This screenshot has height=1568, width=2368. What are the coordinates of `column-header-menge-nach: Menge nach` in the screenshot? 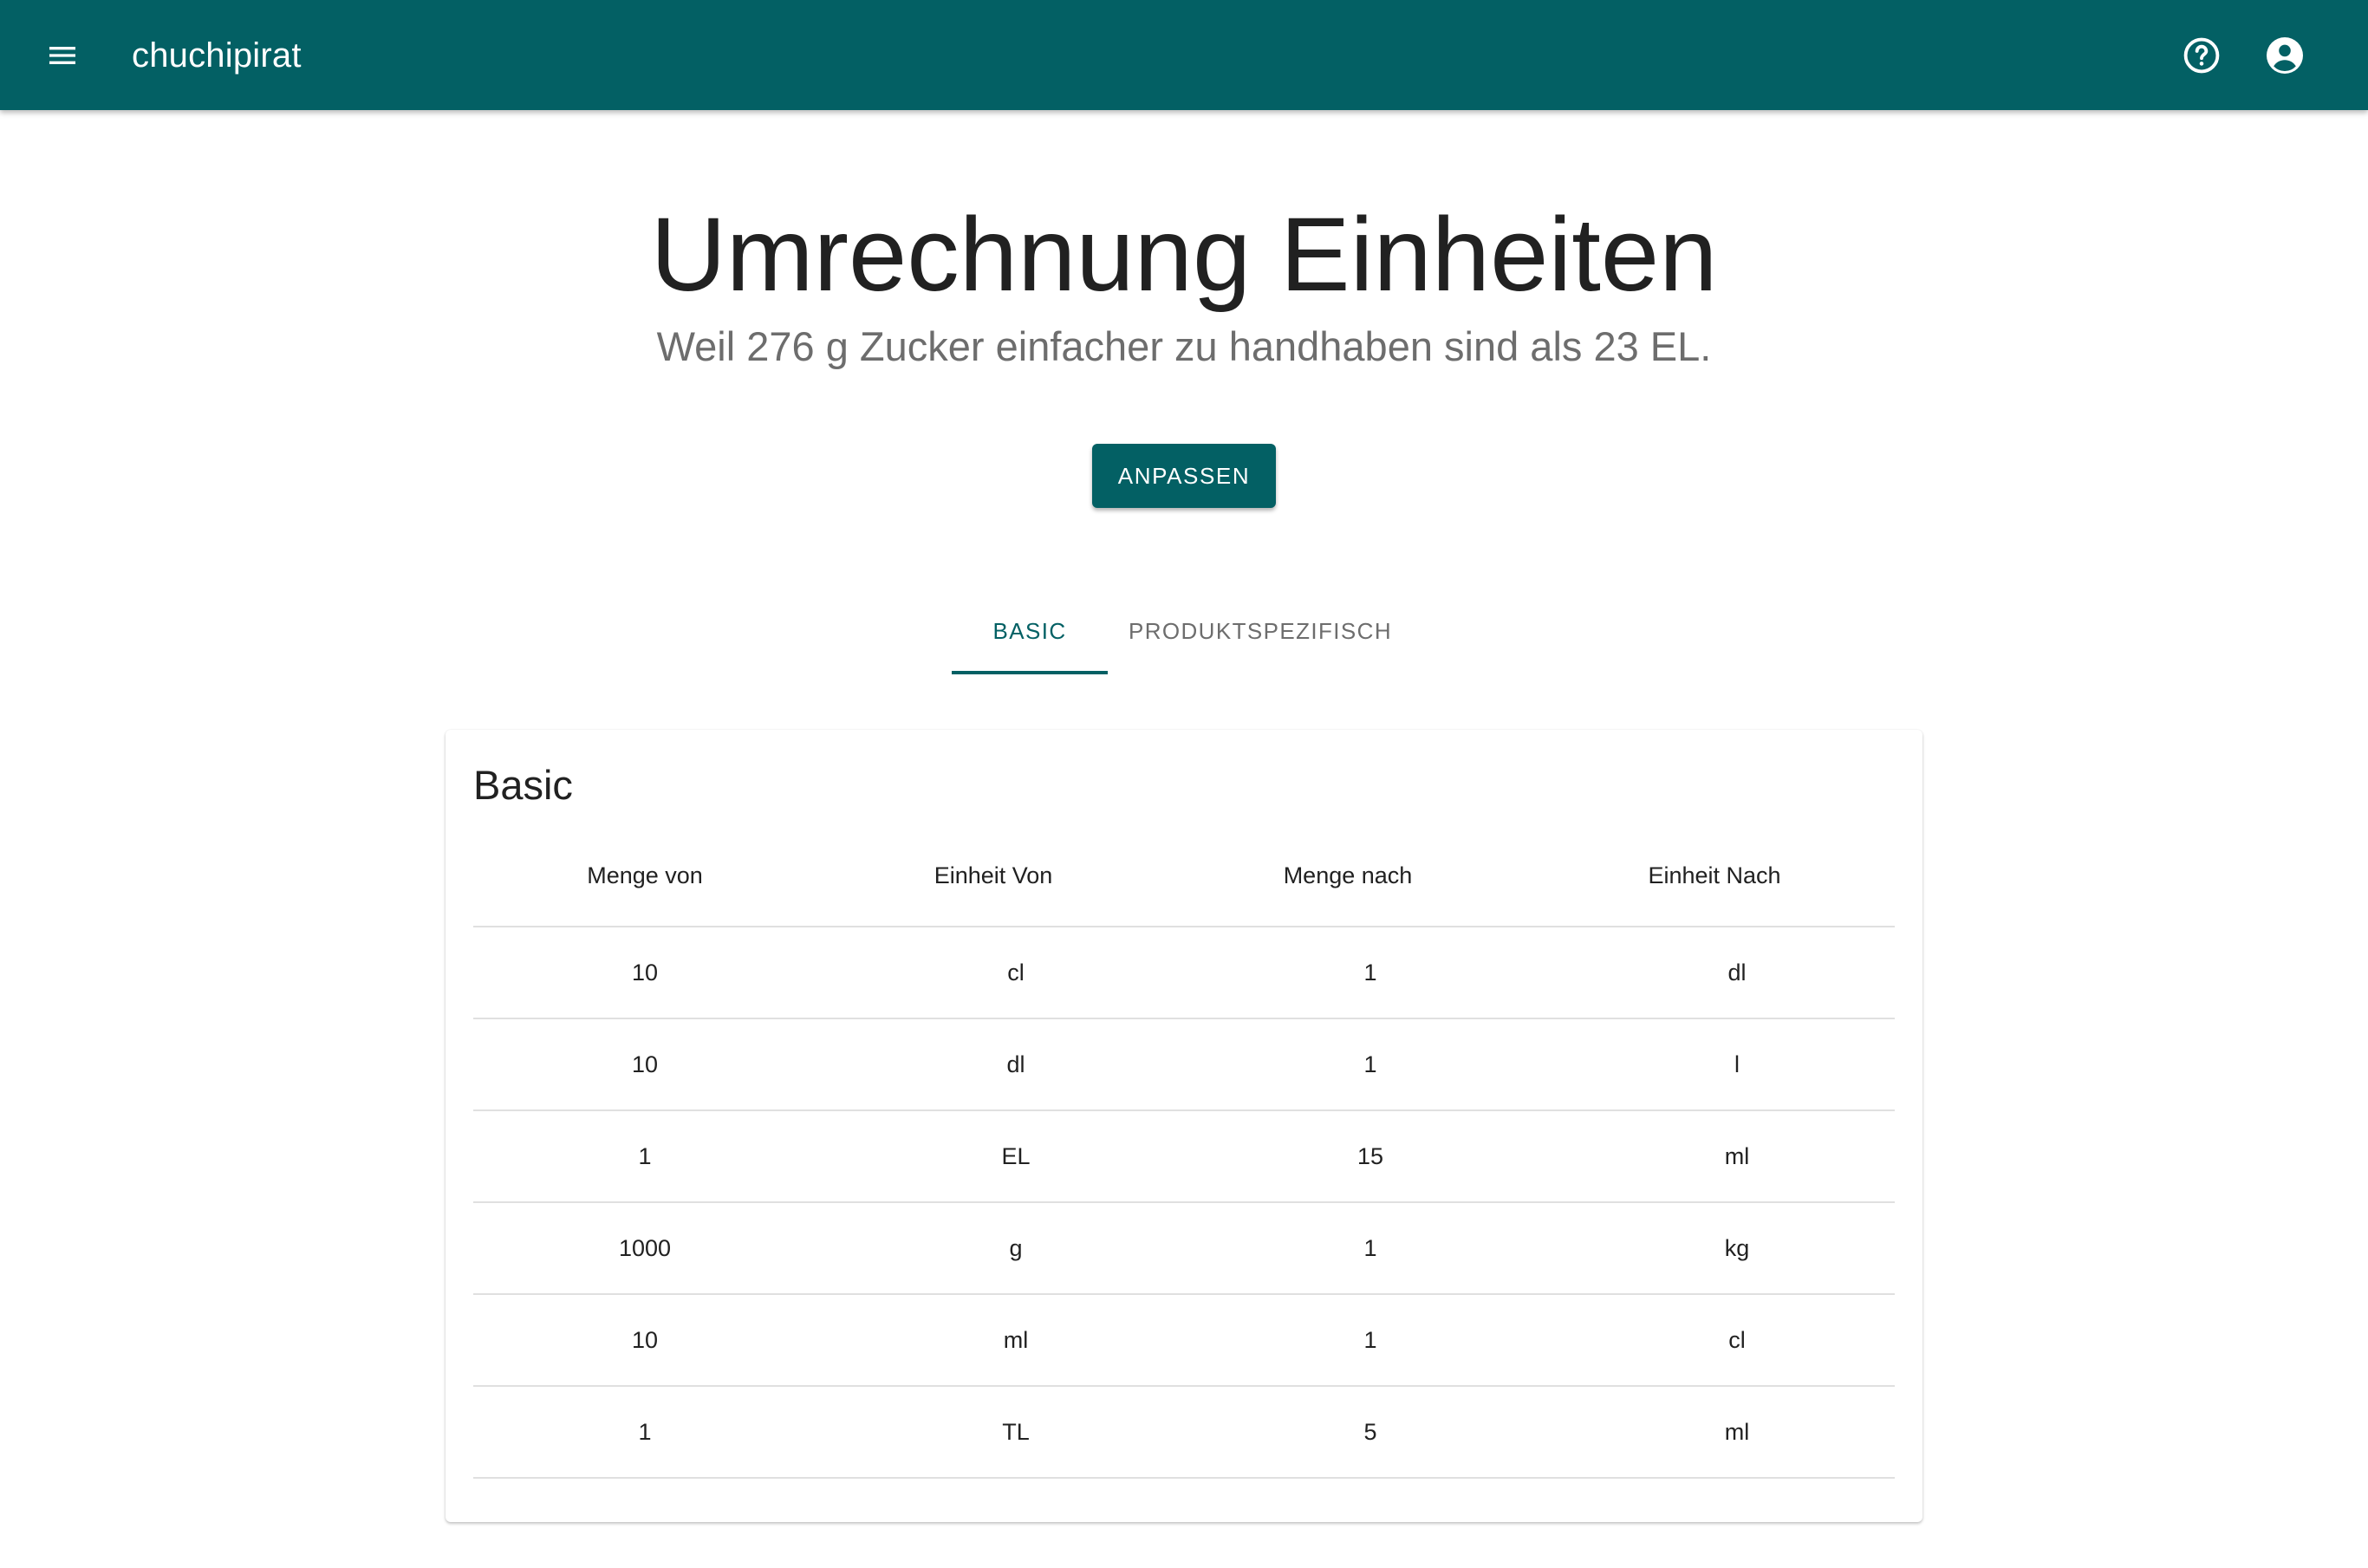 It's located at (1348, 875).